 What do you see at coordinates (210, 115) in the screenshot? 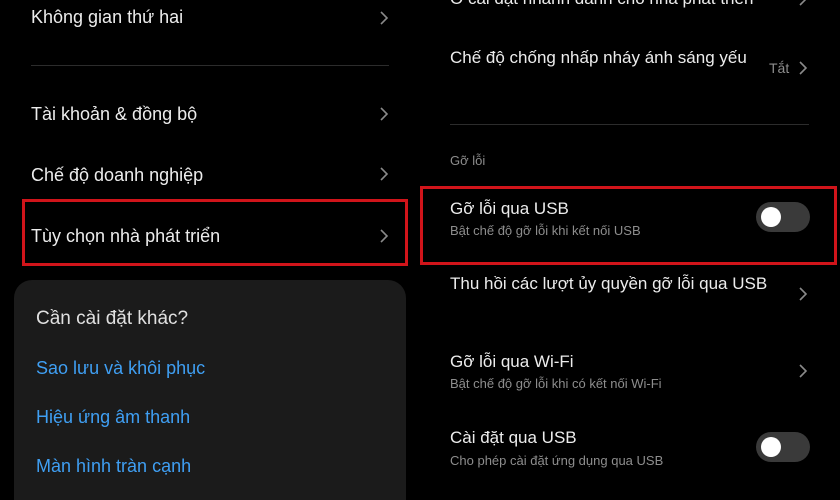
I see `settings-item-accounts-sync: Tài khoản & đồng bộ` at bounding box center [210, 115].